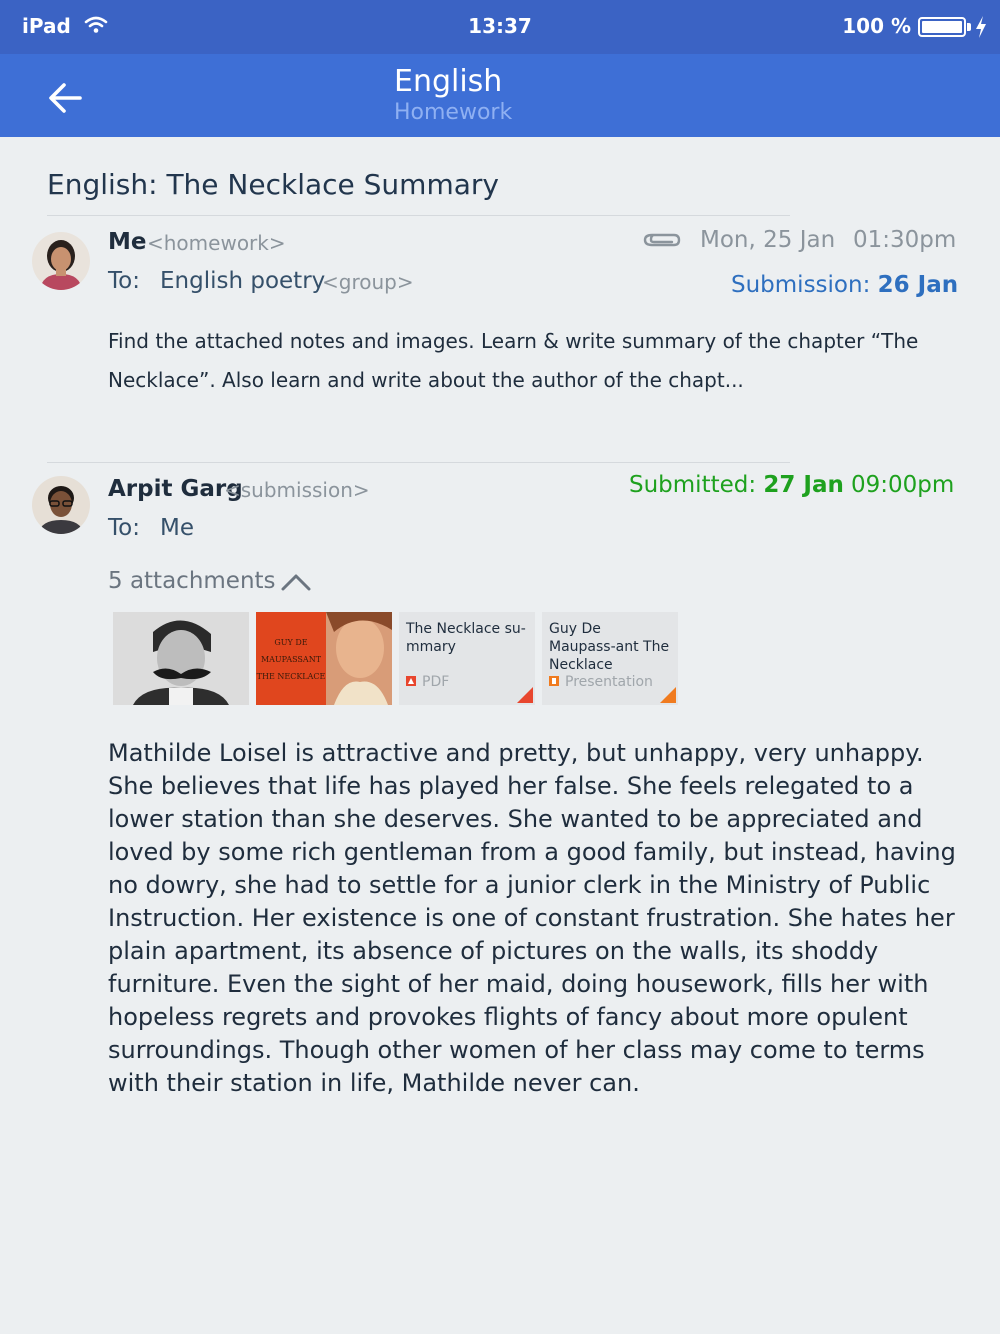 The height and width of the screenshot is (1334, 1000). What do you see at coordinates (96, 24) in the screenshot?
I see `wifi-icon` at bounding box center [96, 24].